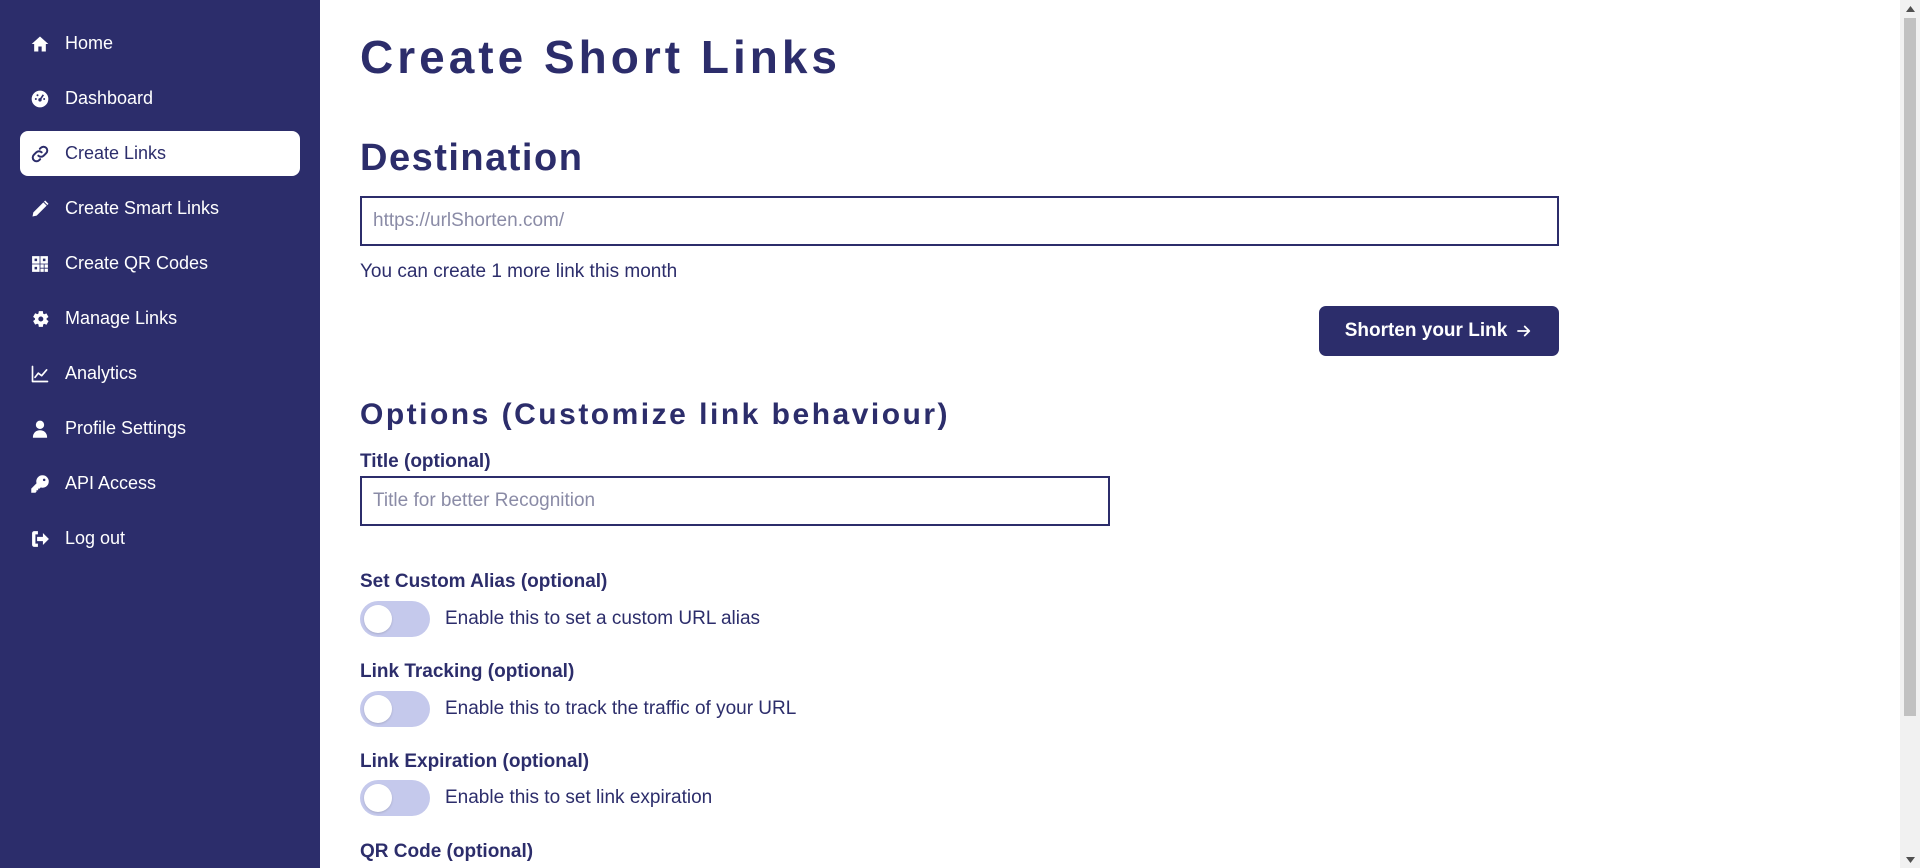  What do you see at coordinates (959, 221) in the screenshot?
I see `destination-url-input` at bounding box center [959, 221].